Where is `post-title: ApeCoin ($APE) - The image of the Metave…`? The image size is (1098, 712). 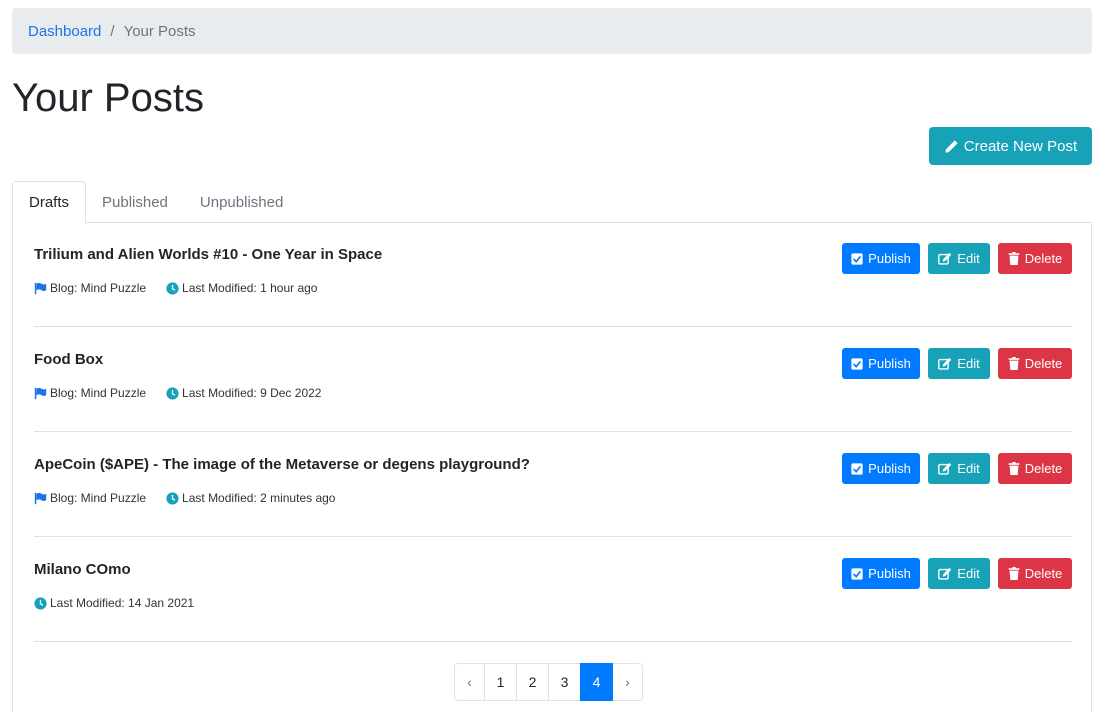 post-title: ApeCoin ($APE) - The image of the Metave… is located at coordinates (282, 464).